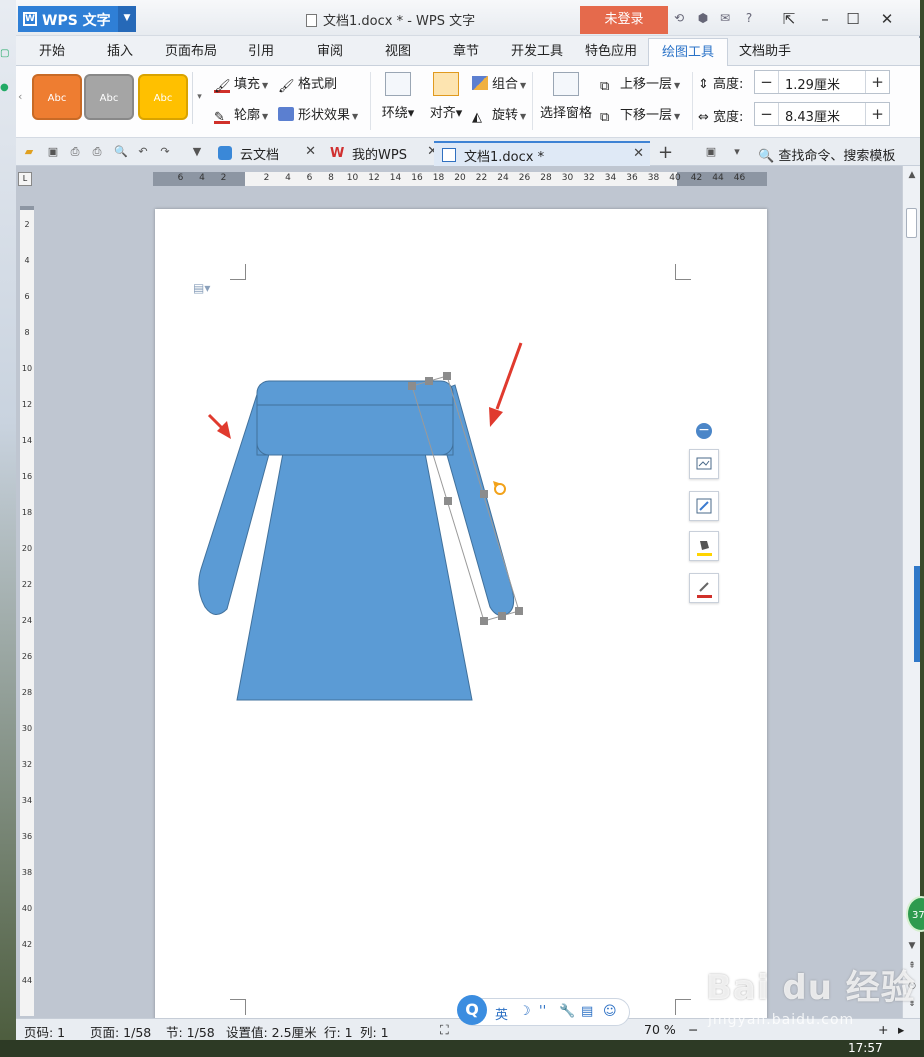 This screenshot has height=1057, width=924. I want to click on width-value: 8.43厘米, so click(812, 115).